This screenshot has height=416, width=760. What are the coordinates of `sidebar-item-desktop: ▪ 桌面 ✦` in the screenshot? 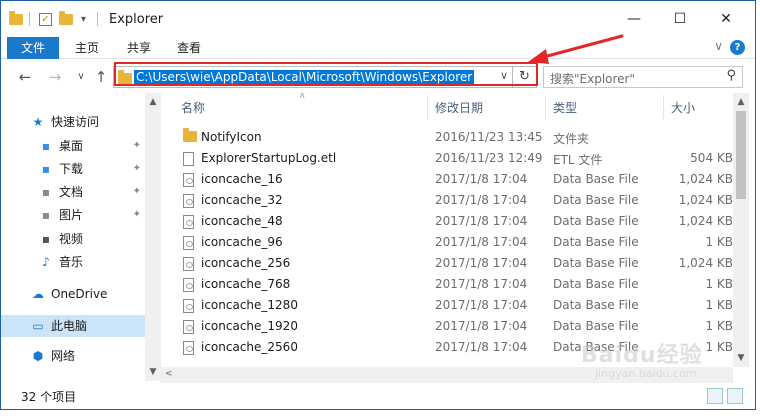 It's located at (92, 146).